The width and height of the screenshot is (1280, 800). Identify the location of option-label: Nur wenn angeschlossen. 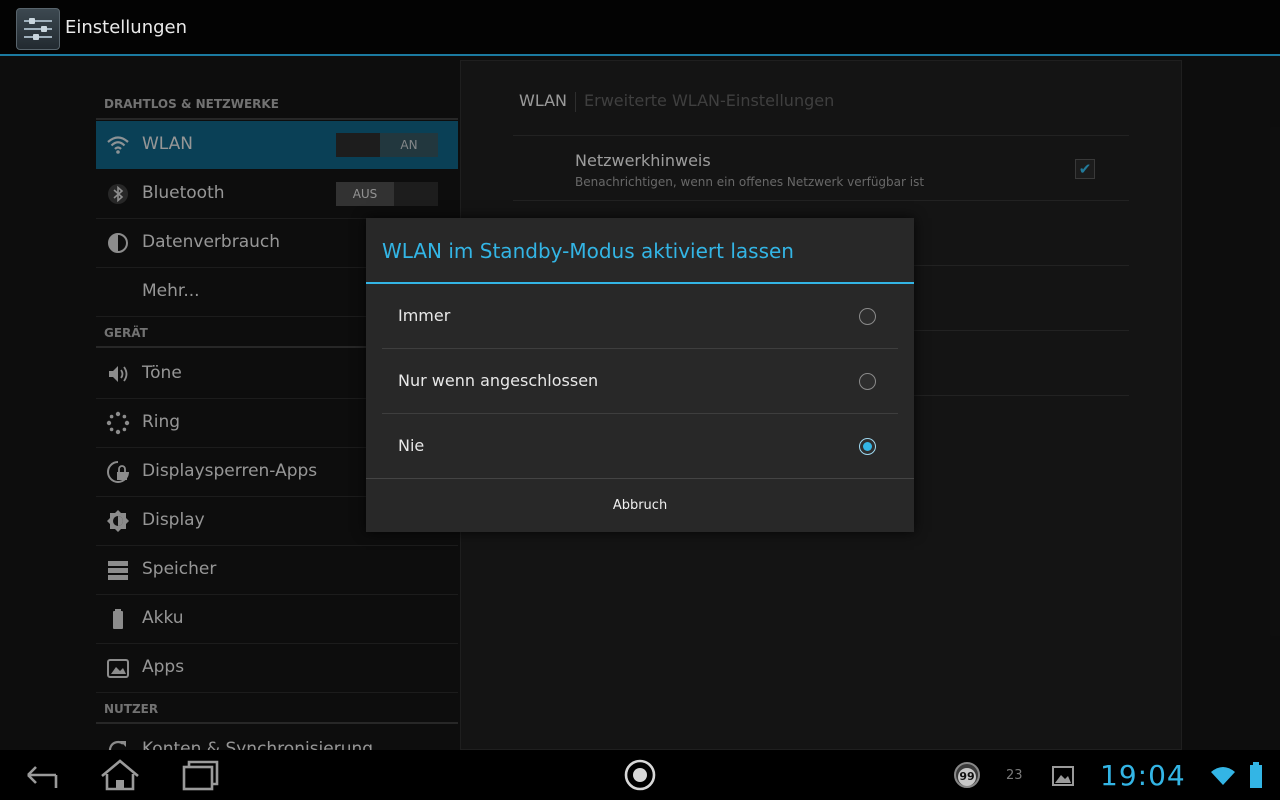
(498, 380).